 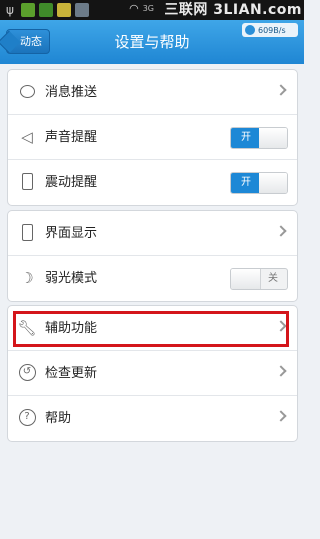 I want to click on setting-label: 界面显示, so click(x=71, y=233).